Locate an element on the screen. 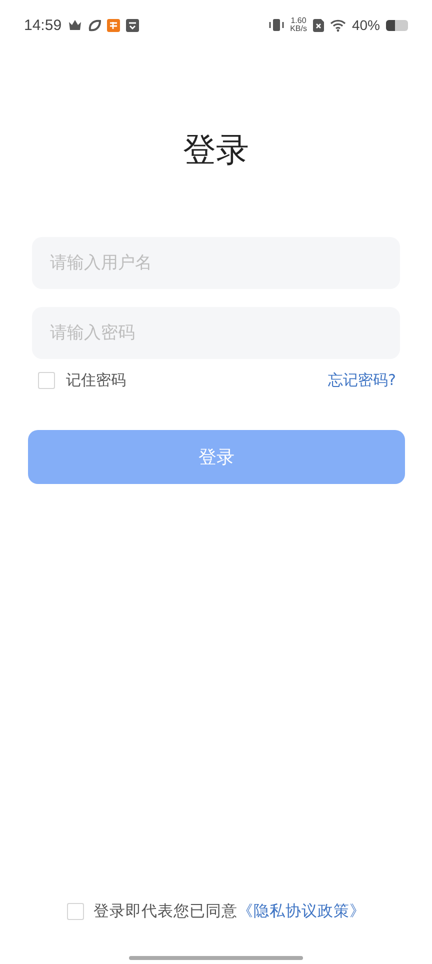  wifi-icon is located at coordinates (338, 25).